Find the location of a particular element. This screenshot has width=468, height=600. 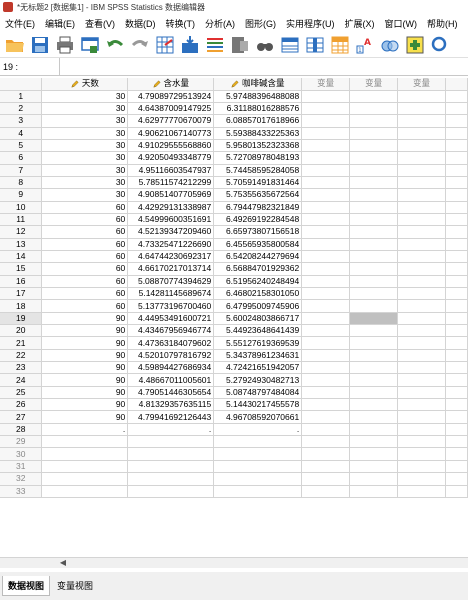

use-sets-icon is located at coordinates (390, 45).